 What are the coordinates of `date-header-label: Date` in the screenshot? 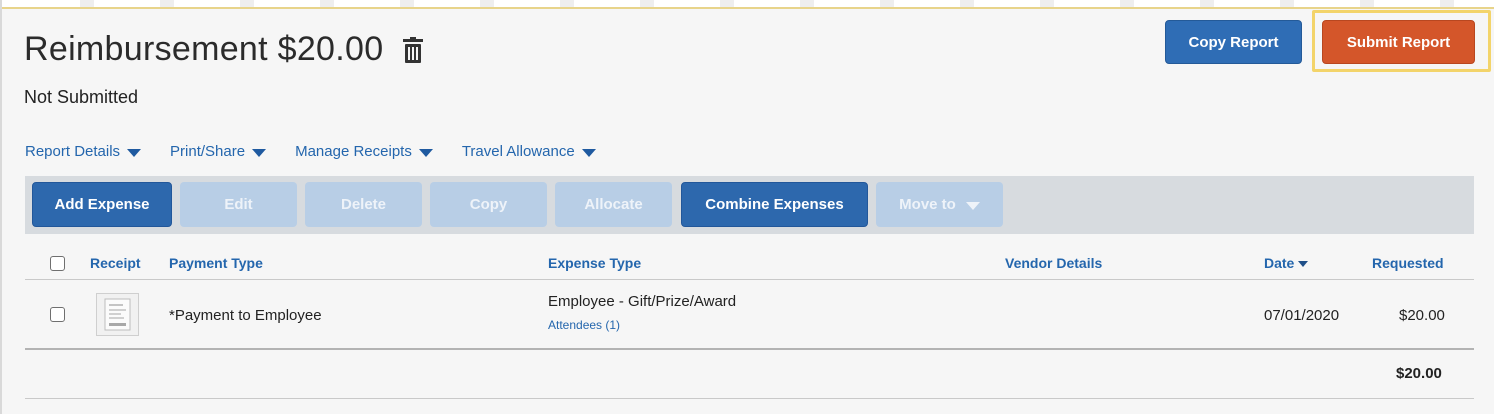 It's located at (1279, 263).